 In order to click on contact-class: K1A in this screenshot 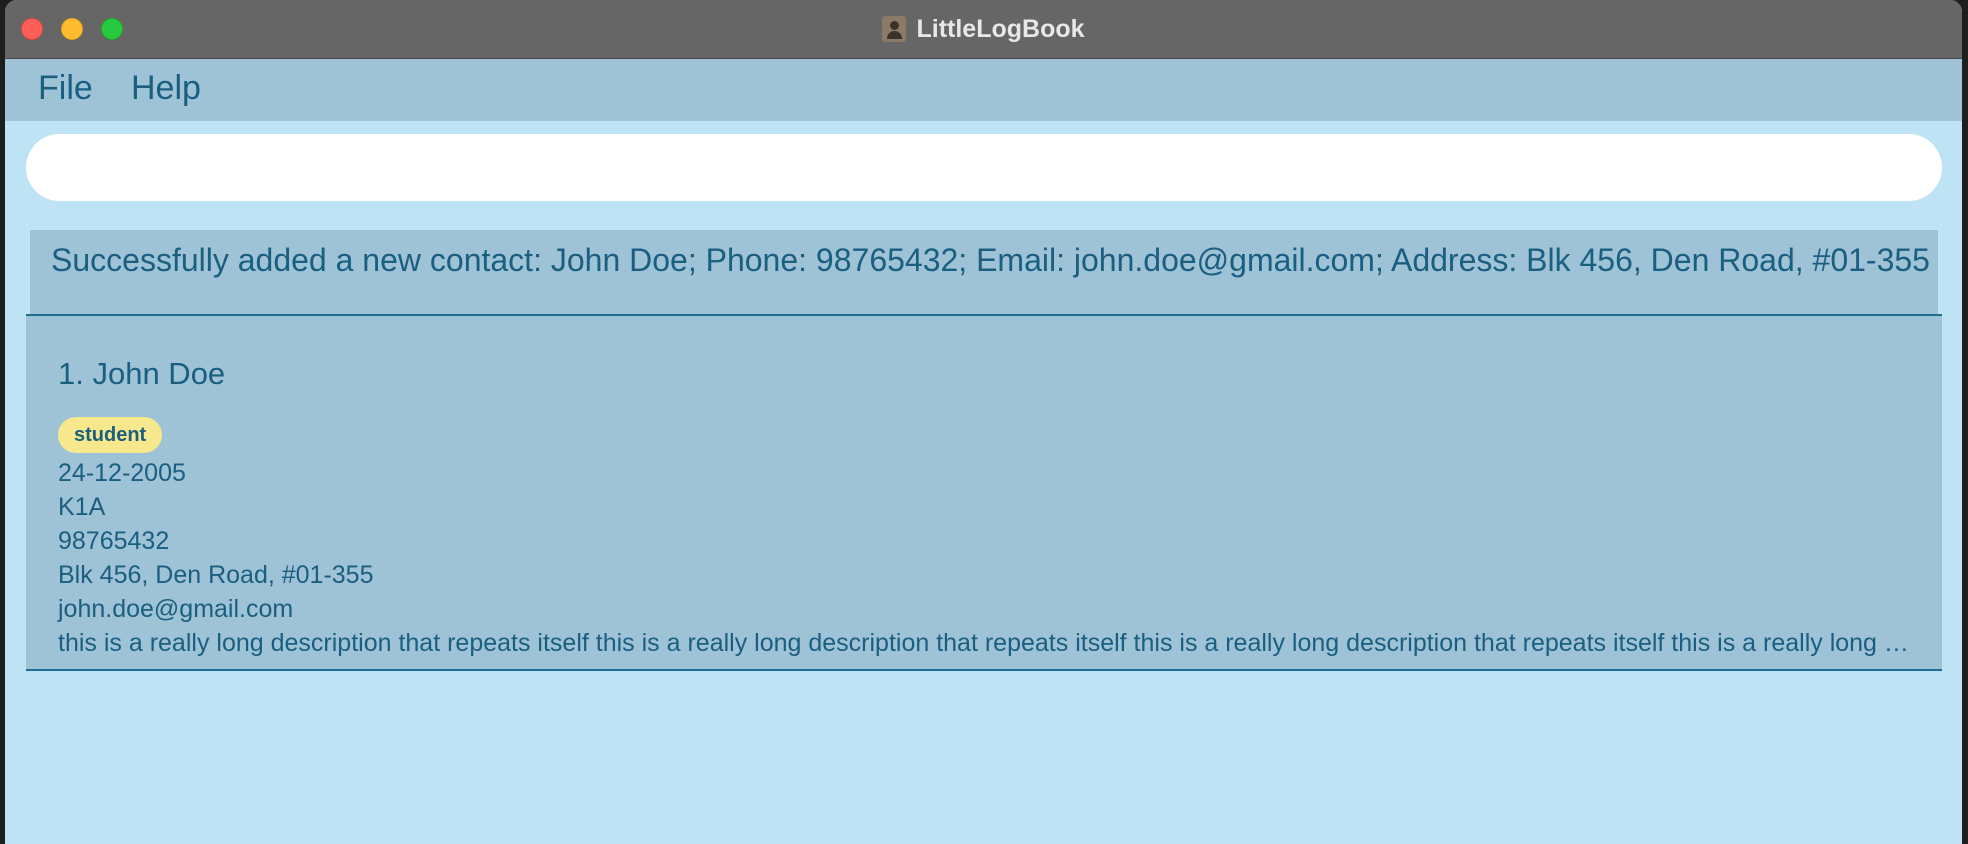, I will do `click(82, 507)`.